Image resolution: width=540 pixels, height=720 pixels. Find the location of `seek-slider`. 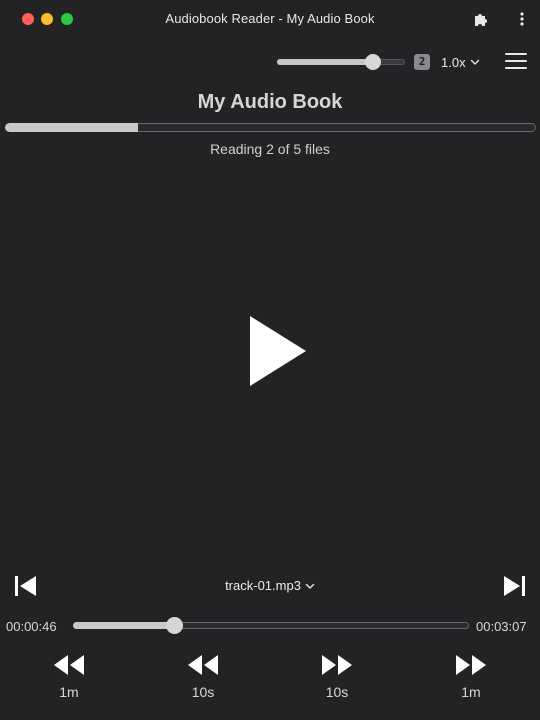

seek-slider is located at coordinates (271, 625).